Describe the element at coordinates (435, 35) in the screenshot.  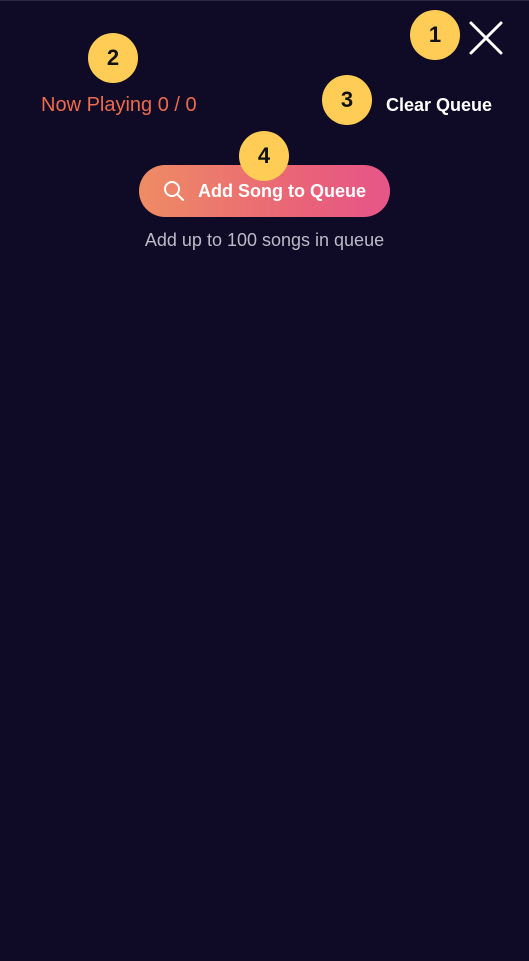
I see `annotation-marker-1: 1` at that location.